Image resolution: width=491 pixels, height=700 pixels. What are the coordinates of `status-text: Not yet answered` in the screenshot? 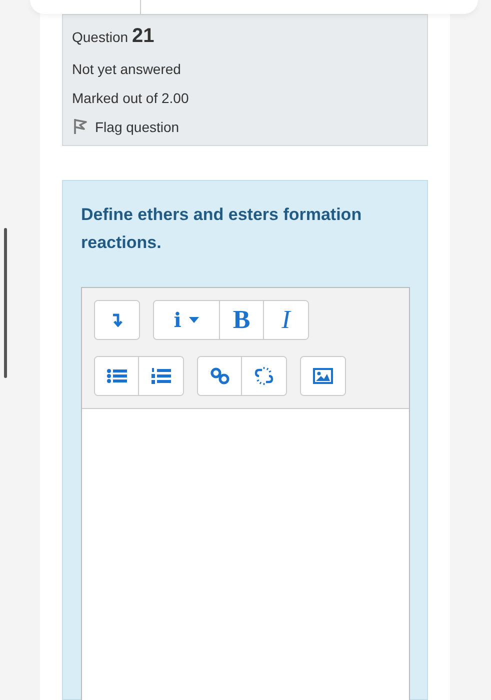 It's located at (127, 69).